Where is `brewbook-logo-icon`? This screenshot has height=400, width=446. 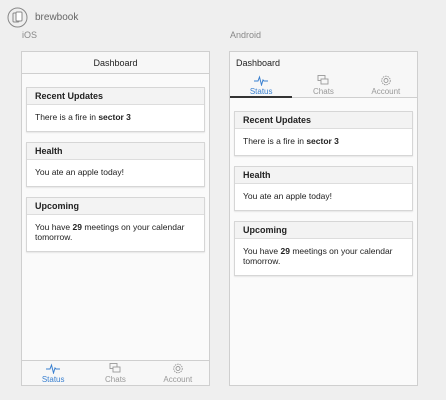 brewbook-logo-icon is located at coordinates (17, 17).